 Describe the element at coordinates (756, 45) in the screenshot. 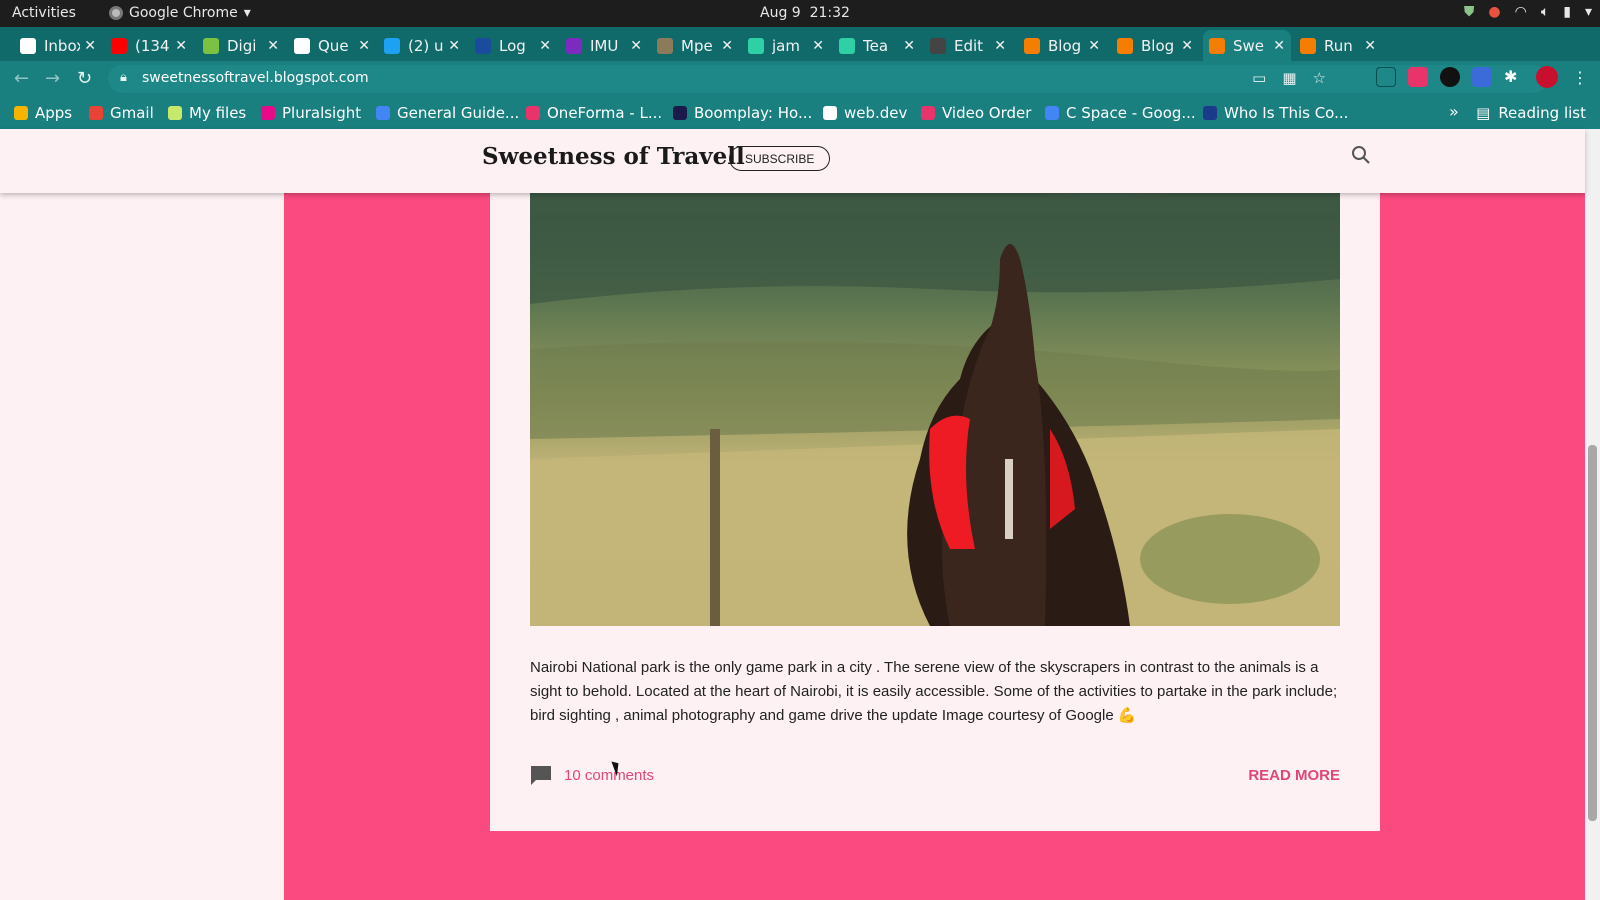

I see `diamond-icon` at that location.